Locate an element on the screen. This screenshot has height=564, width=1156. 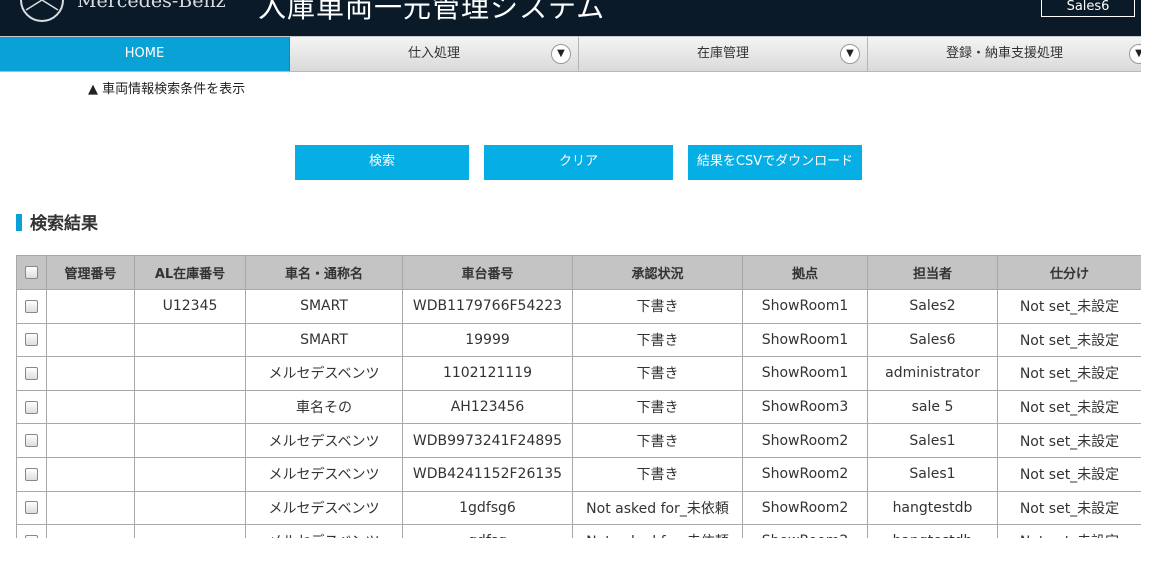
brand-name: Mercedes-Benz is located at coordinates (151, 6).